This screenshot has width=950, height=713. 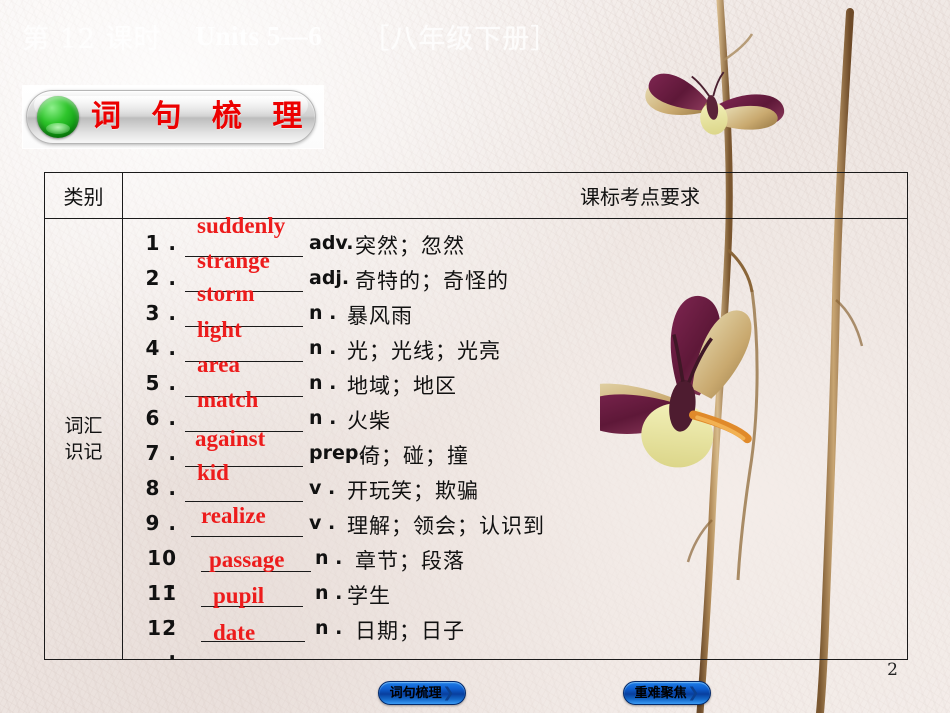 I want to click on answer-word: kid, so click(x=213, y=472).